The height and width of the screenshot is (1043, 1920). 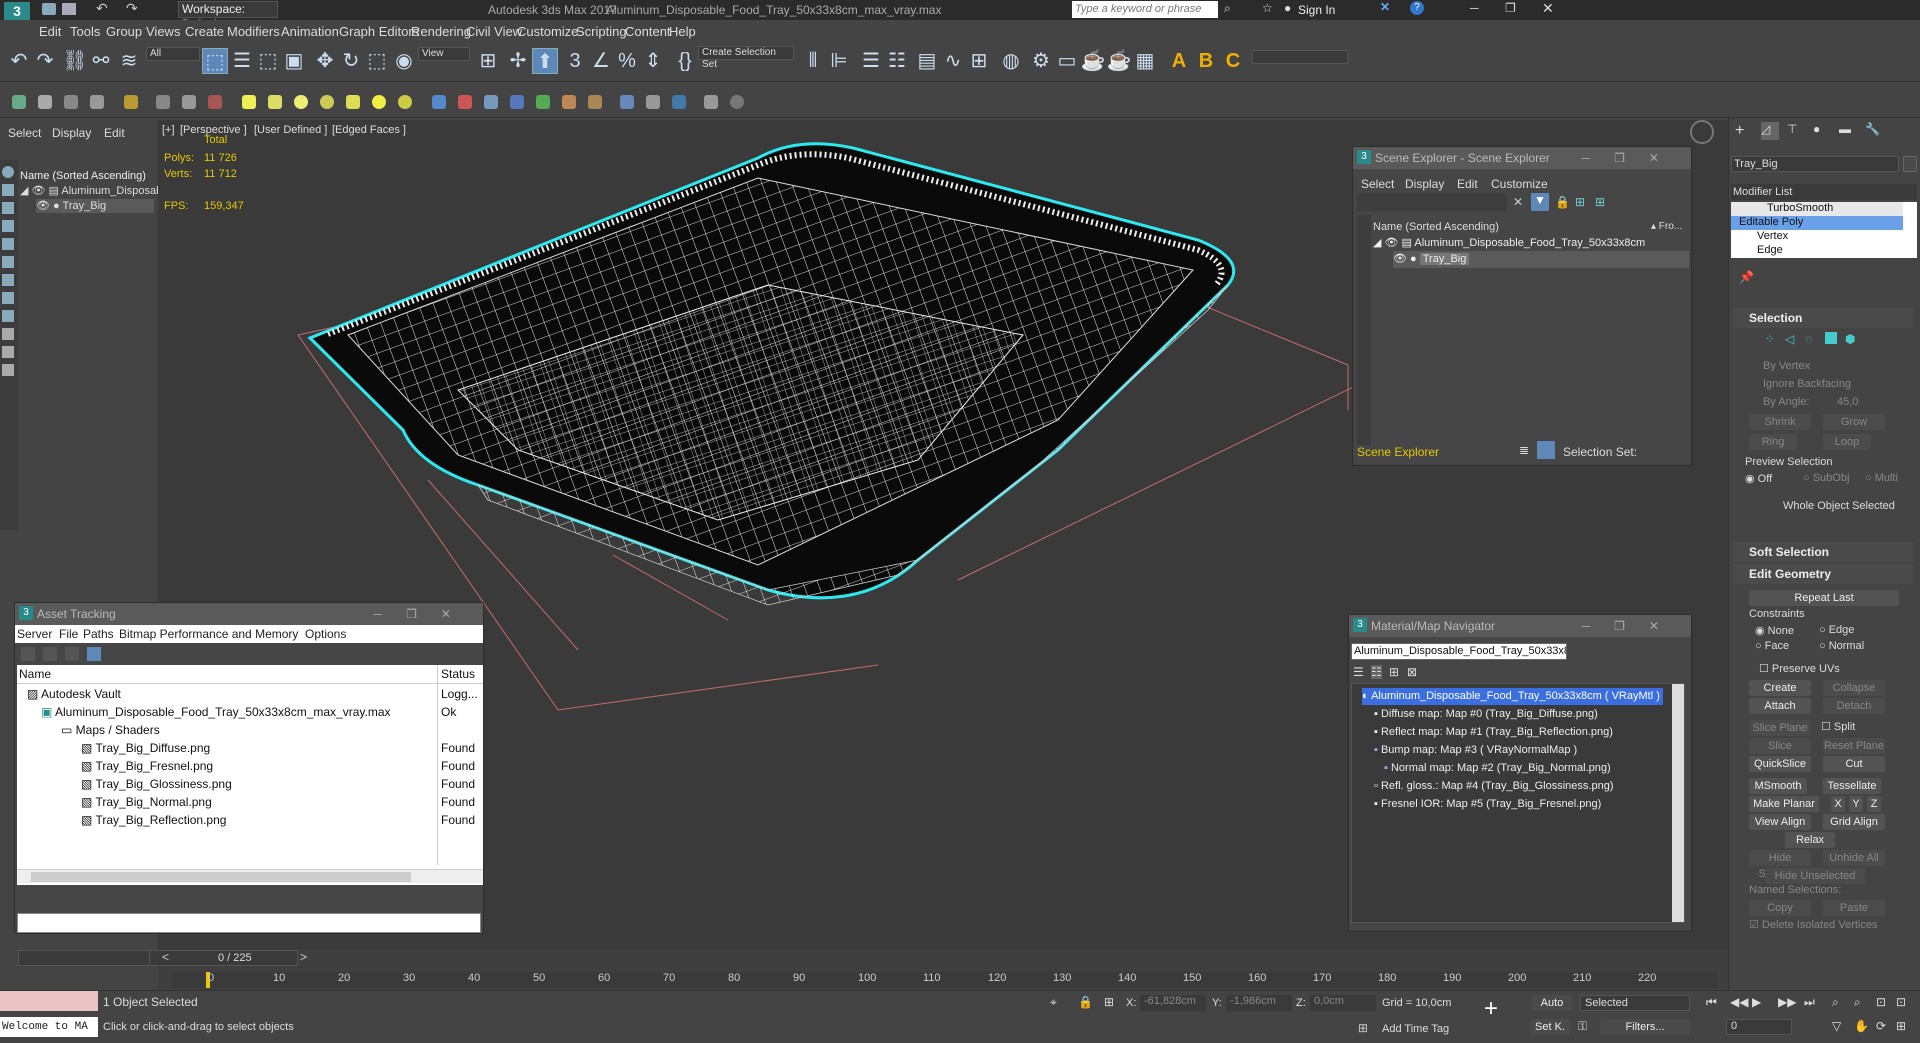 I want to click on binoculars-icon: ⌕, so click(x=1227, y=8).